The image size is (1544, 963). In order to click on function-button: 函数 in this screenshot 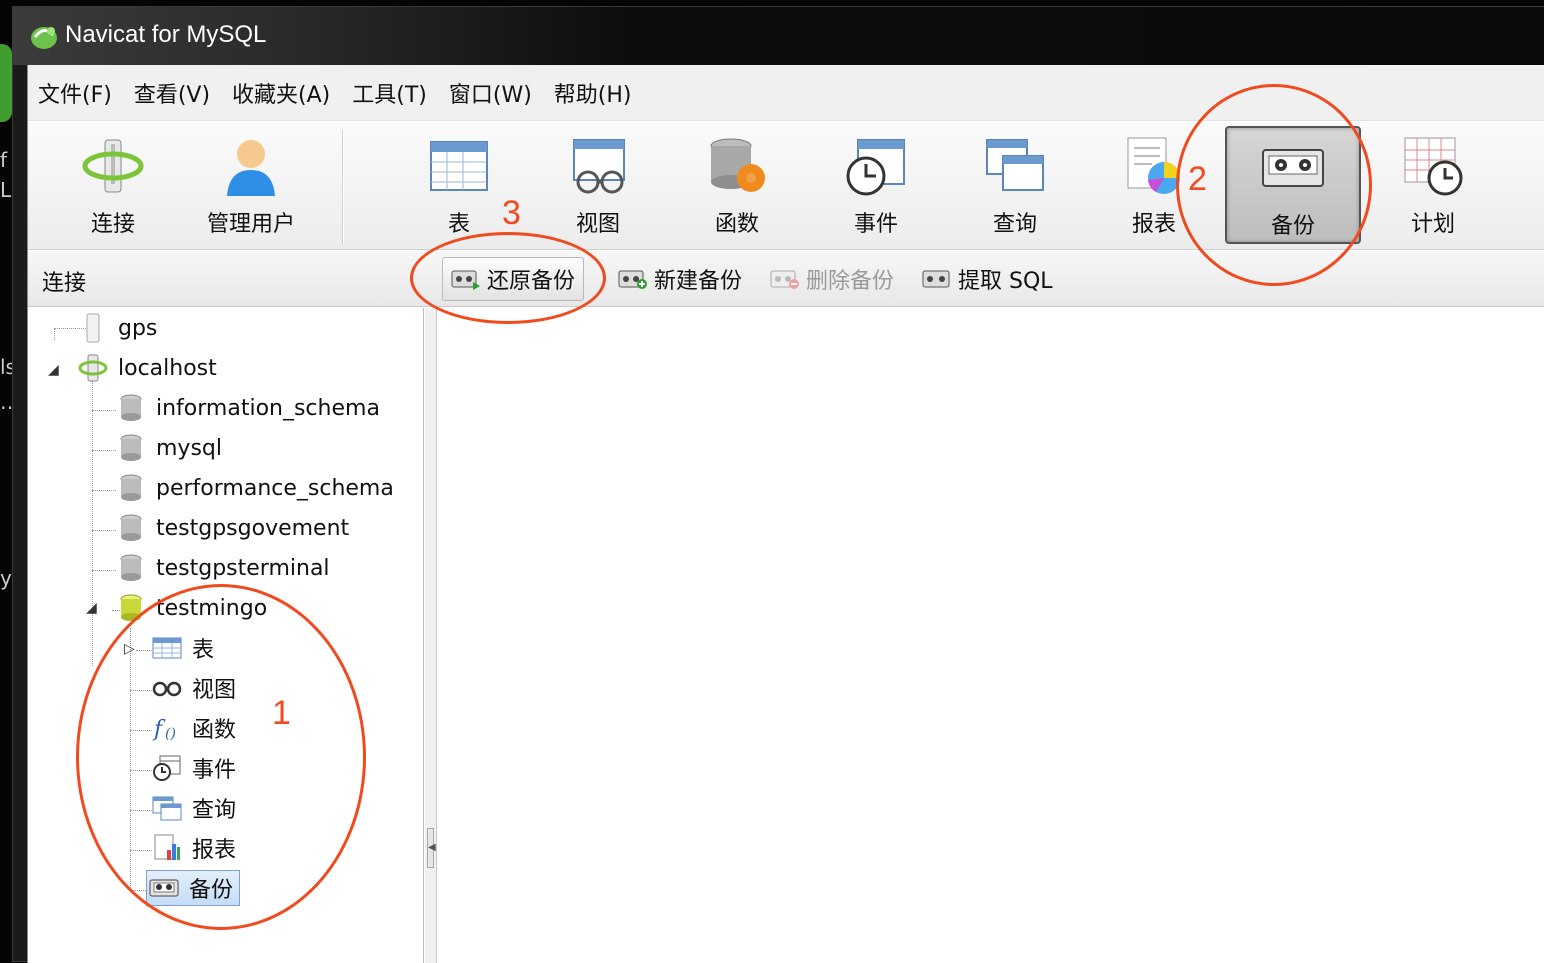, I will do `click(737, 185)`.